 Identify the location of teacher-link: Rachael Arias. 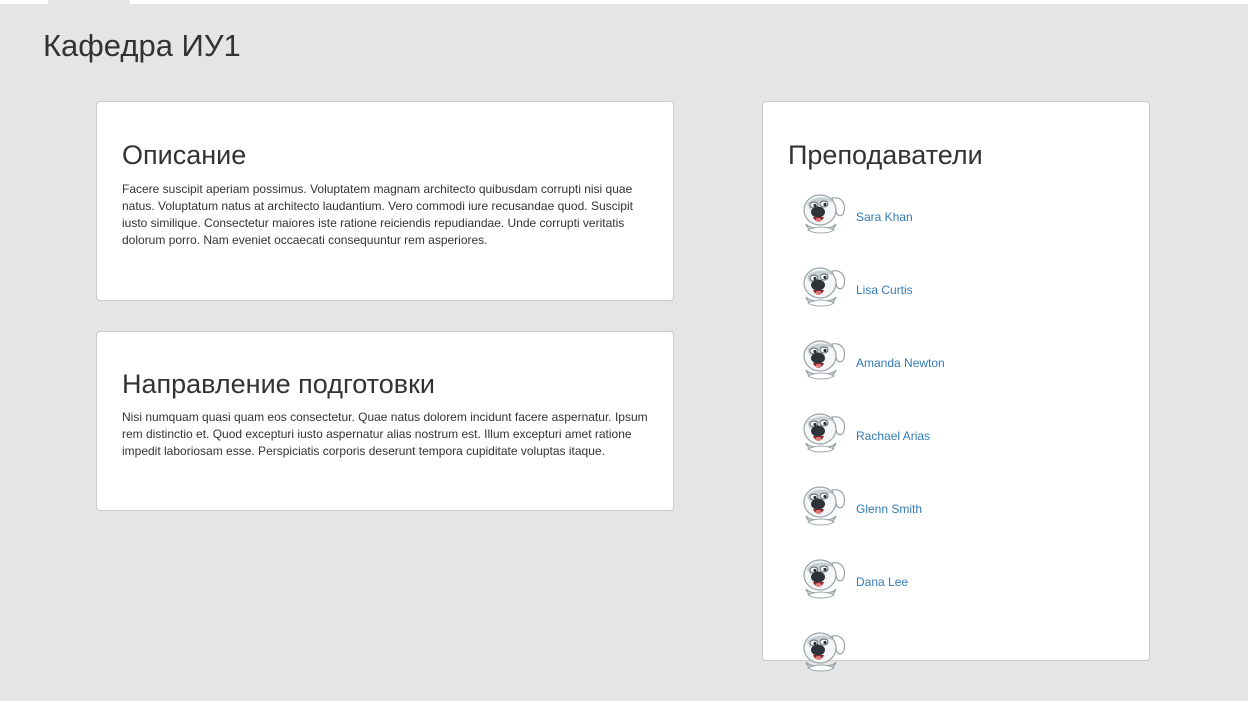
(893, 436).